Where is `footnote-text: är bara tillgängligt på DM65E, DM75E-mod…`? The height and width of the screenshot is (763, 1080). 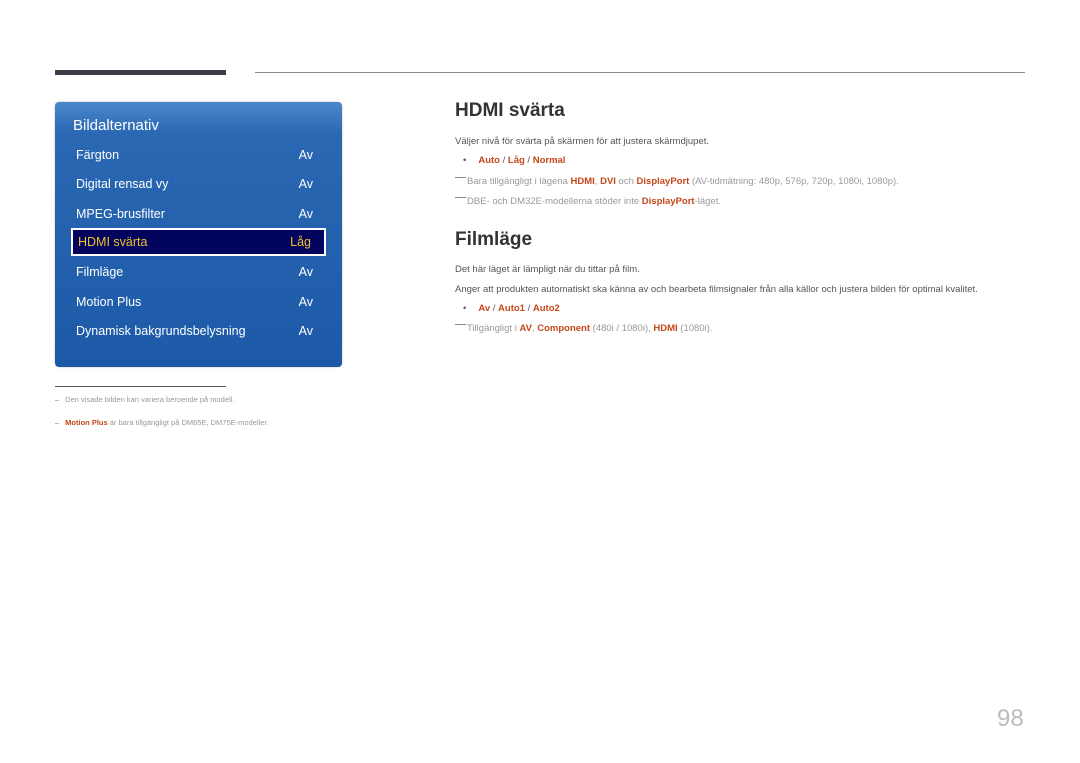
footnote-text: är bara tillgängligt på DM65E, DM75E-mod… is located at coordinates (188, 422).